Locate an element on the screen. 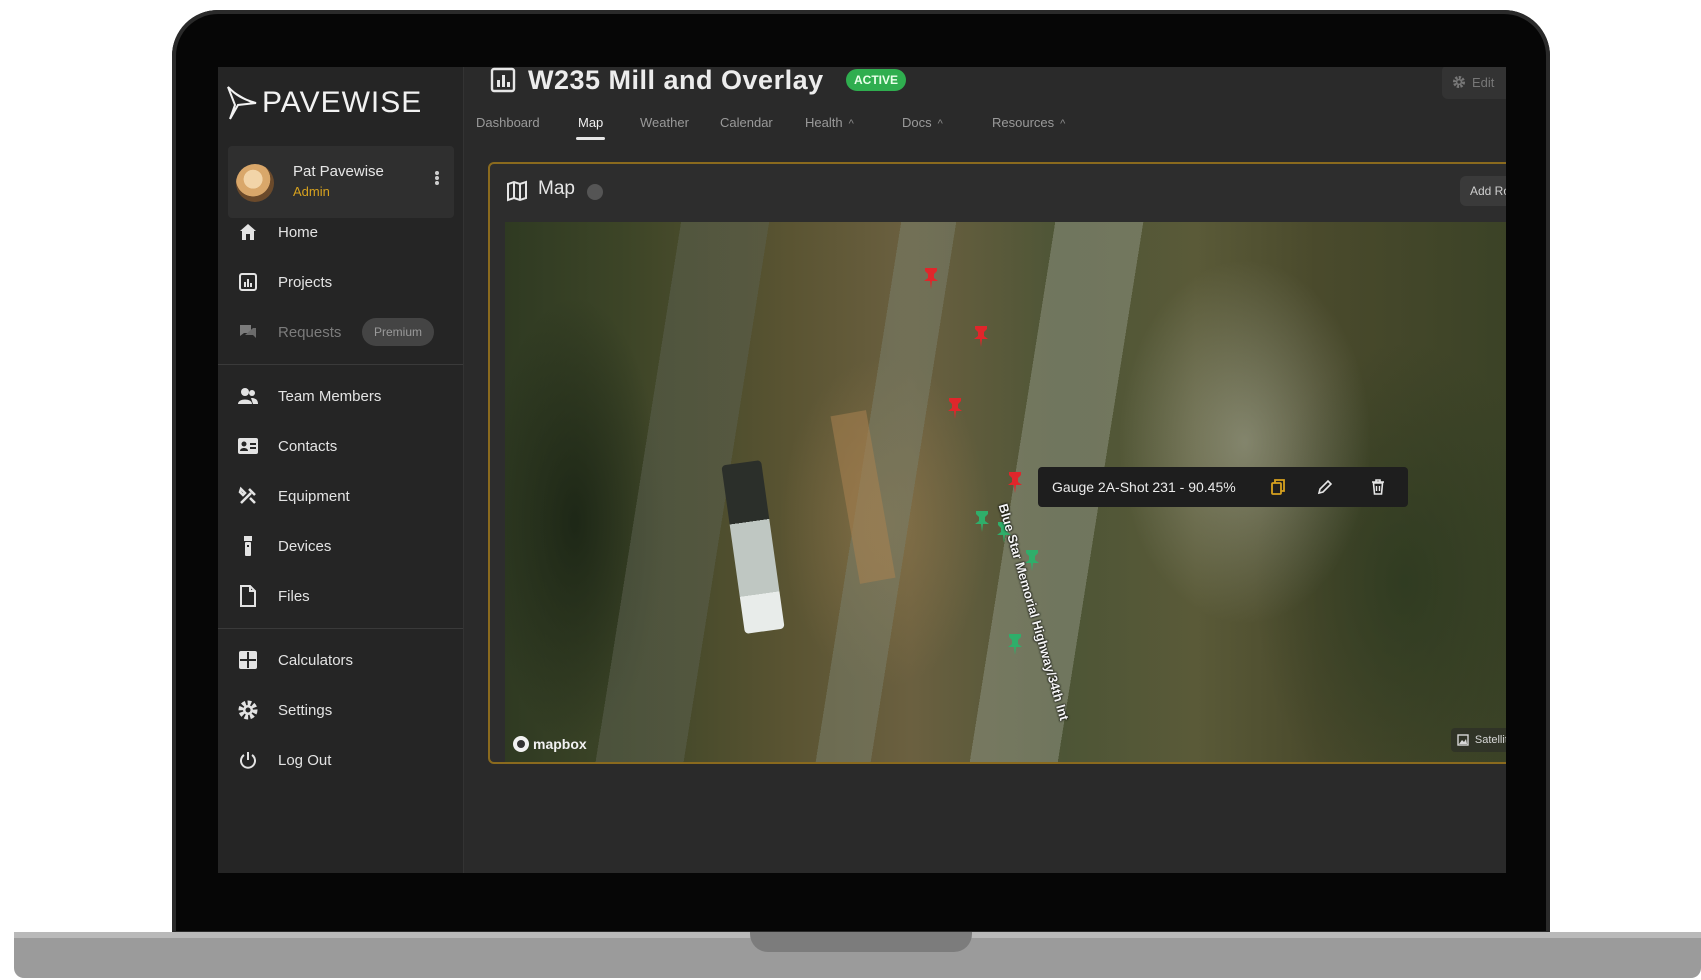 This screenshot has height=980, width=1701. sidebar-item-devices: Devices is located at coordinates (340, 546).